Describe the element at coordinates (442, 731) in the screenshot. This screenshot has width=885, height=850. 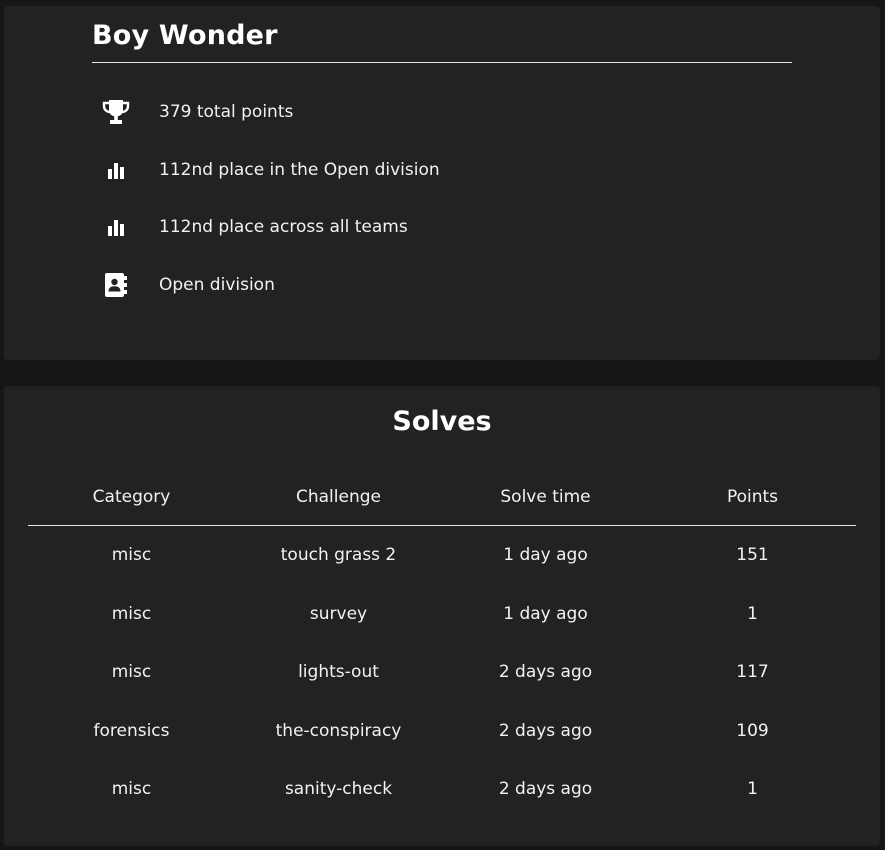
I see `table-row: forensics the-conspiracy 2 days ago 109` at that location.